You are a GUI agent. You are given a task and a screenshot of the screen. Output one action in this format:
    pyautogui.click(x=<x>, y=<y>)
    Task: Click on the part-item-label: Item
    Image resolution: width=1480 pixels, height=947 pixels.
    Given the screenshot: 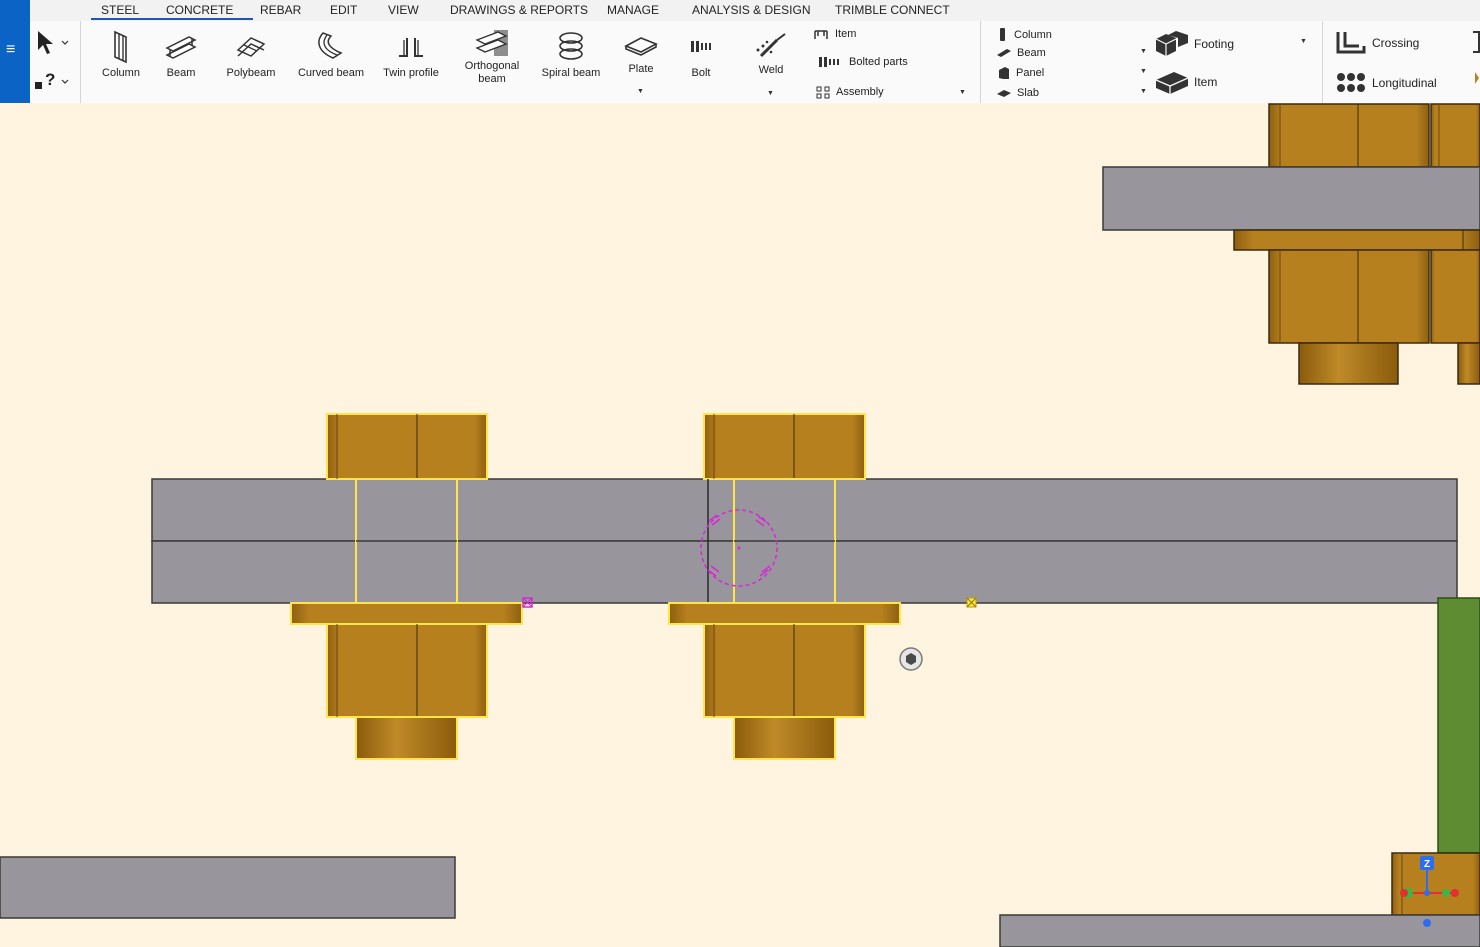 What is the action you would take?
    pyautogui.click(x=846, y=34)
    